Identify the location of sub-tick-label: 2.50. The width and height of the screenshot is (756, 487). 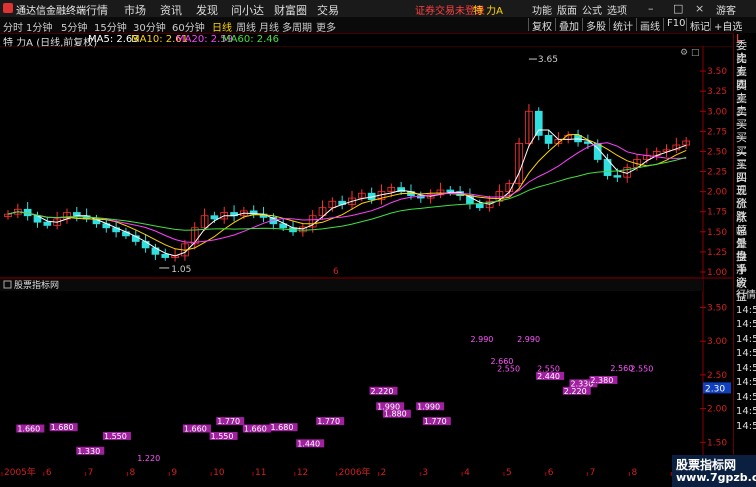
(717, 376).